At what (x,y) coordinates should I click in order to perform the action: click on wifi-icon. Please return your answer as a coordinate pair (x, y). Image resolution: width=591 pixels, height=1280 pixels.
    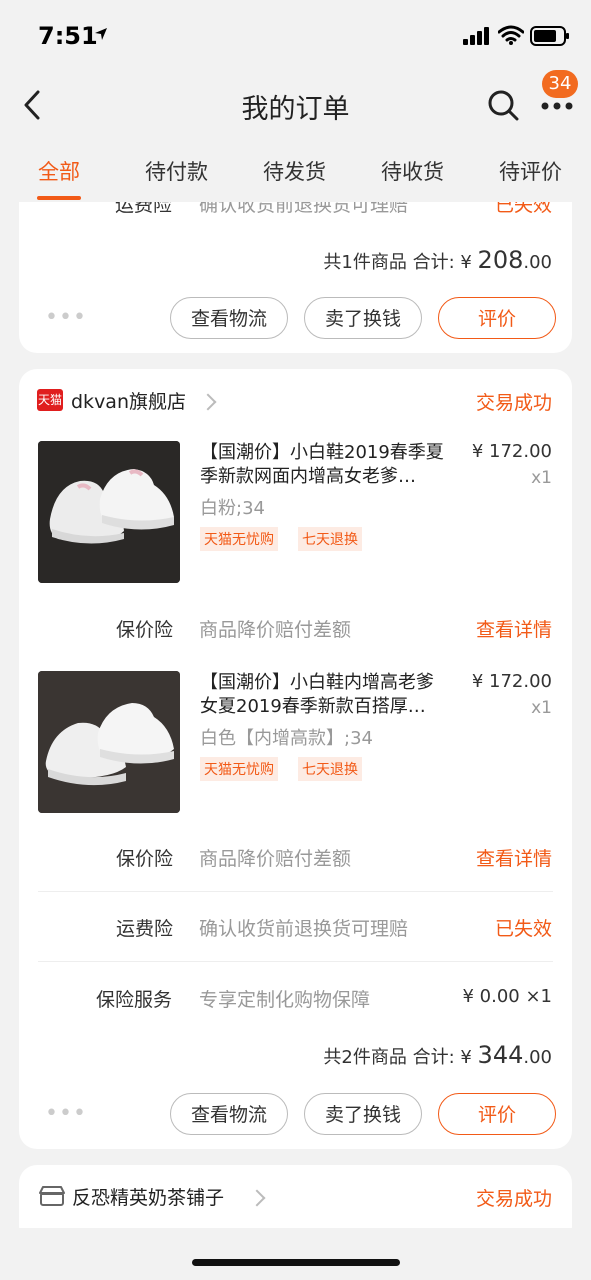
    Looking at the image, I should click on (511, 35).